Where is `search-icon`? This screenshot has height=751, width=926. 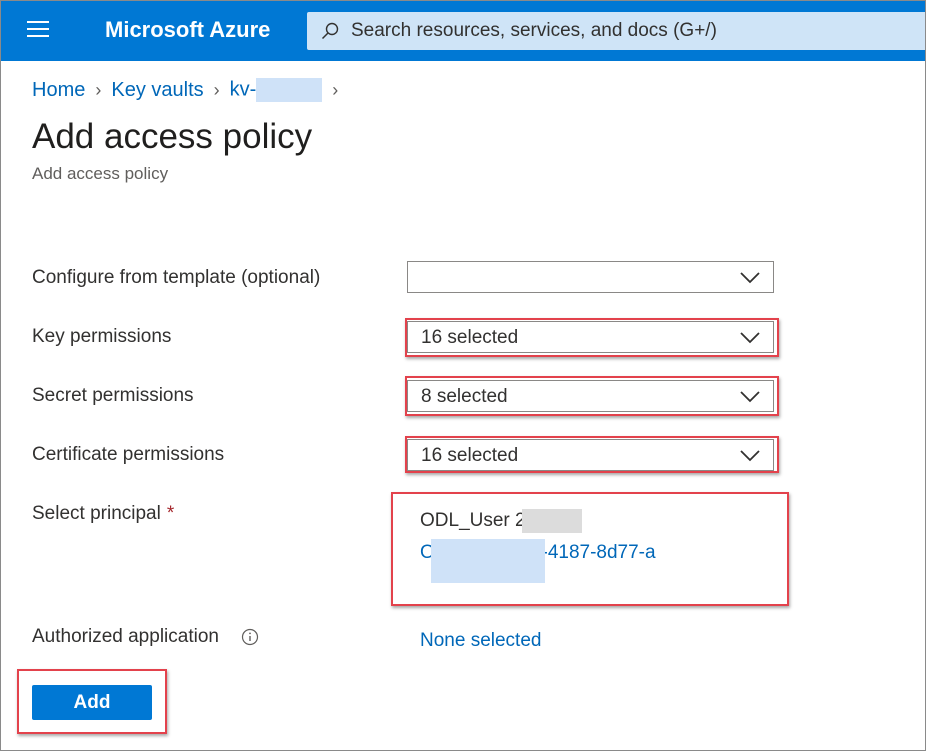
search-icon is located at coordinates (330, 31).